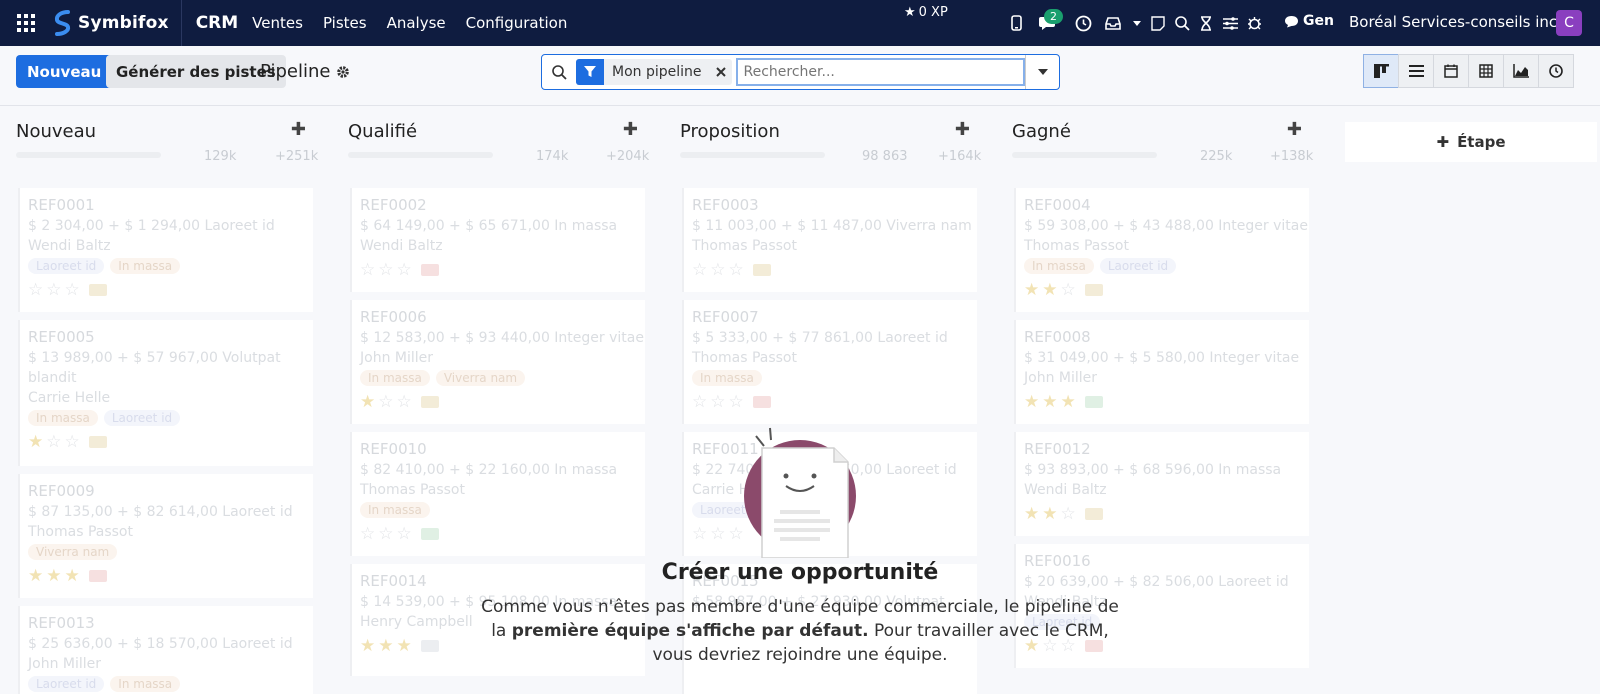 The image size is (1600, 694). What do you see at coordinates (721, 72) in the screenshot?
I see `close-icon` at bounding box center [721, 72].